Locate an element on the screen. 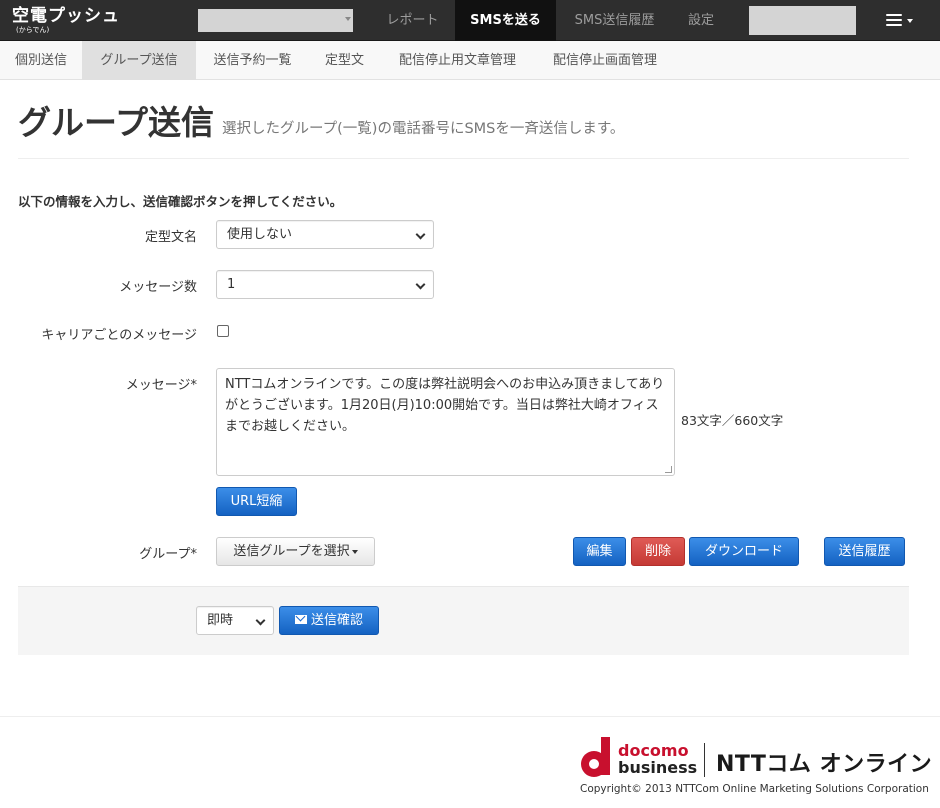 Image resolution: width=940 pixels, height=808 pixels. caret-down-icon is located at coordinates (354, 551).